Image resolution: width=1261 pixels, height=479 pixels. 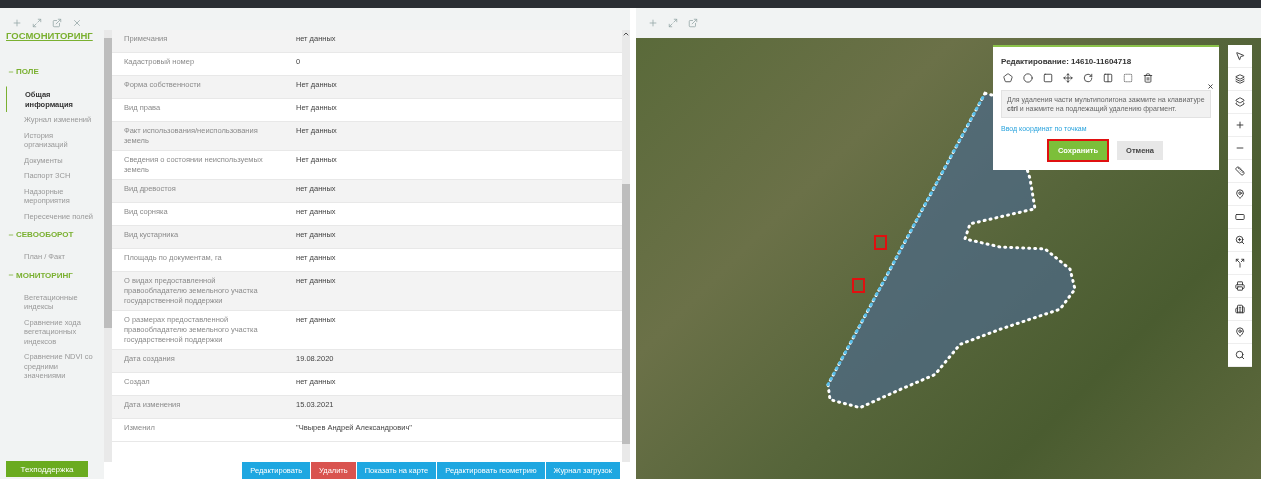 I want to click on move-icon, so click(x=1068, y=78).